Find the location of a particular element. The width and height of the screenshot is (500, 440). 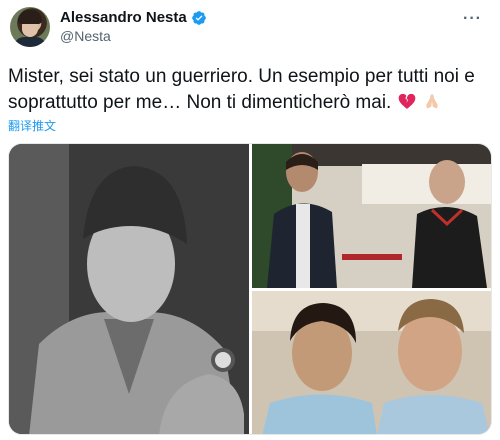

verified-badge-icon is located at coordinates (199, 18).